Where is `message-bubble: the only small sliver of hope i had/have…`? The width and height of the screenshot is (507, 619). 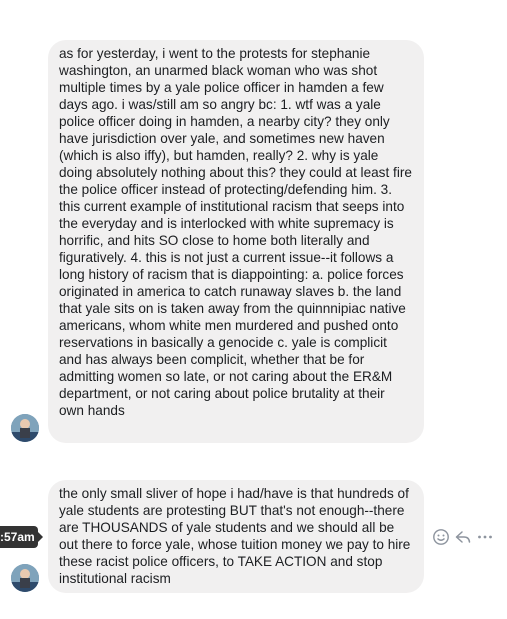
message-bubble: the only small sliver of hope i had/have… is located at coordinates (236, 536).